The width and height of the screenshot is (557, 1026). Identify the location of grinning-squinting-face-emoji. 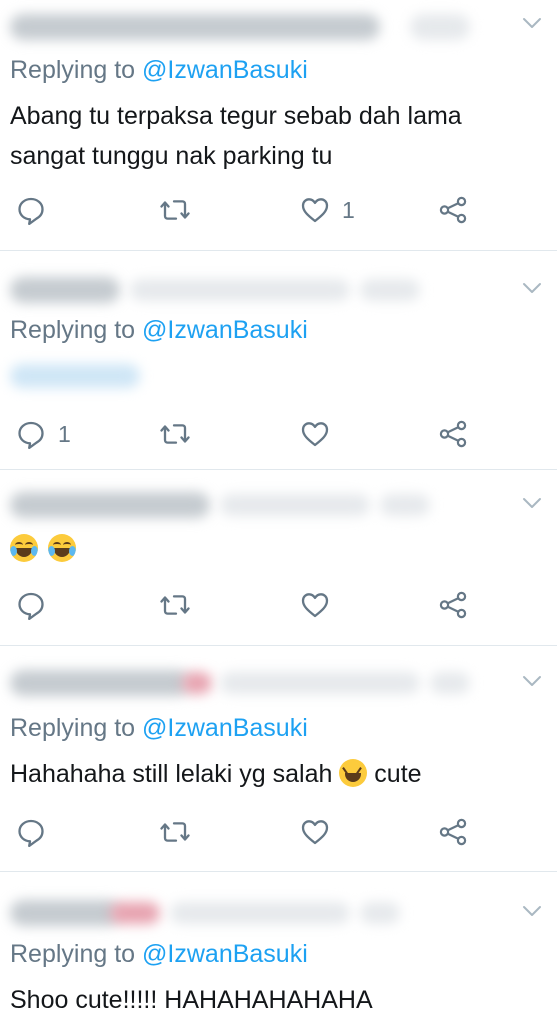
(353, 773).